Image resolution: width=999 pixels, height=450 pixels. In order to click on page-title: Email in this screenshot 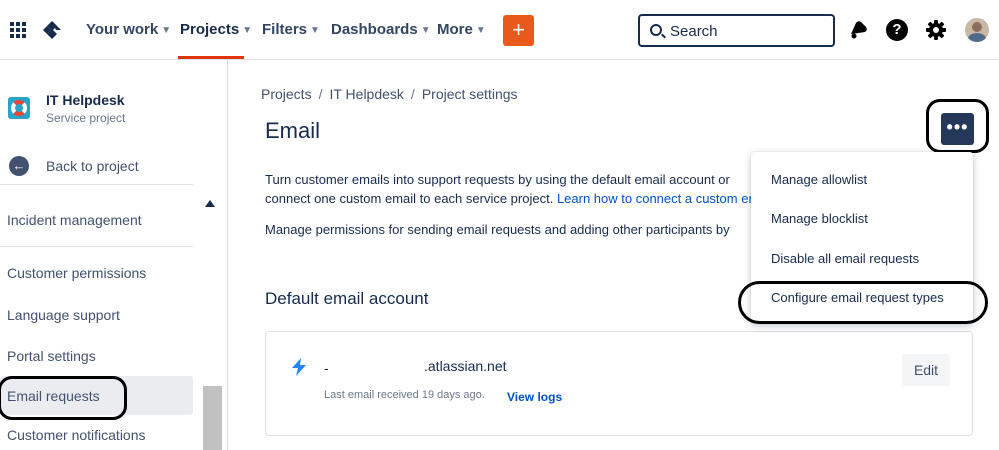, I will do `click(293, 130)`.